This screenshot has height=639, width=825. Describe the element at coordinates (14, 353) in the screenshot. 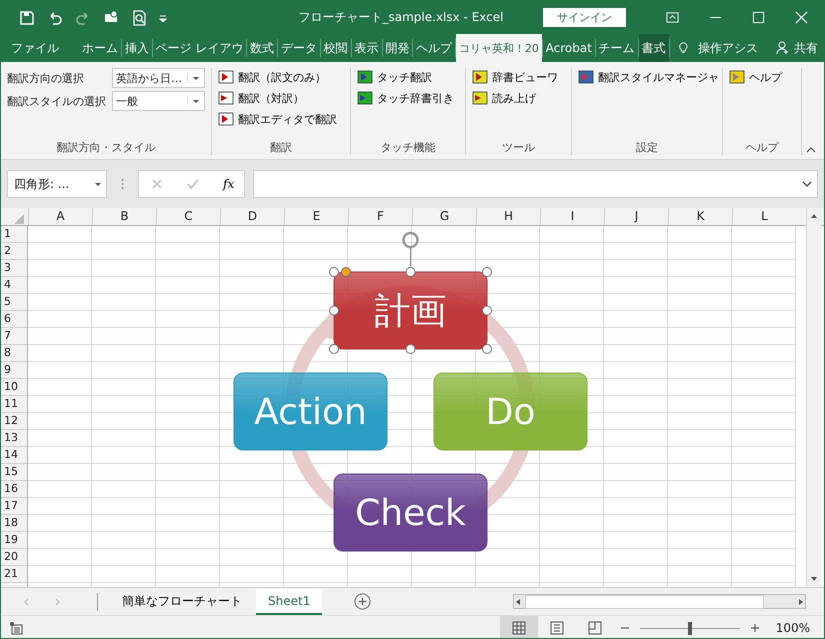

I see `row-header: 8` at that location.